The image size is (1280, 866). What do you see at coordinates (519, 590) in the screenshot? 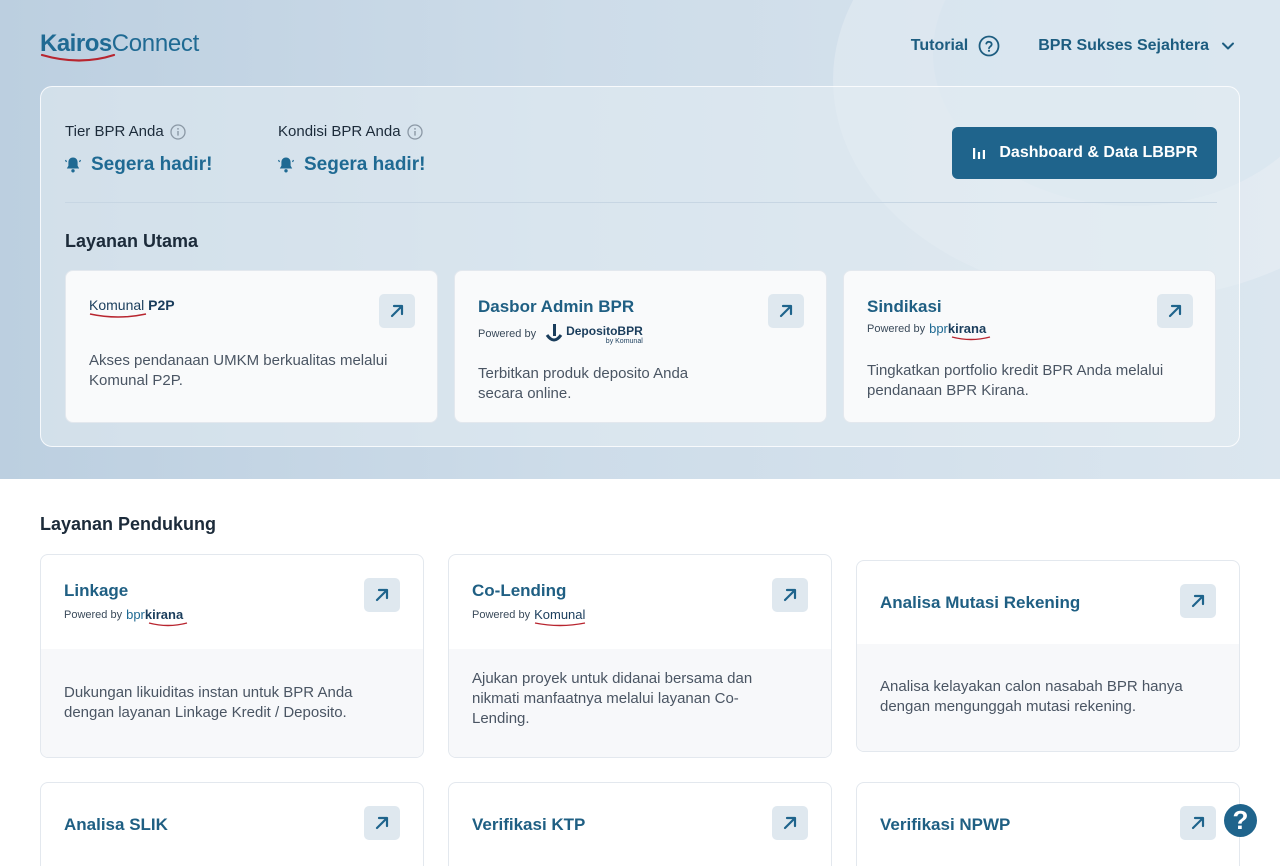
I see `card-title: Co-Lending` at bounding box center [519, 590].